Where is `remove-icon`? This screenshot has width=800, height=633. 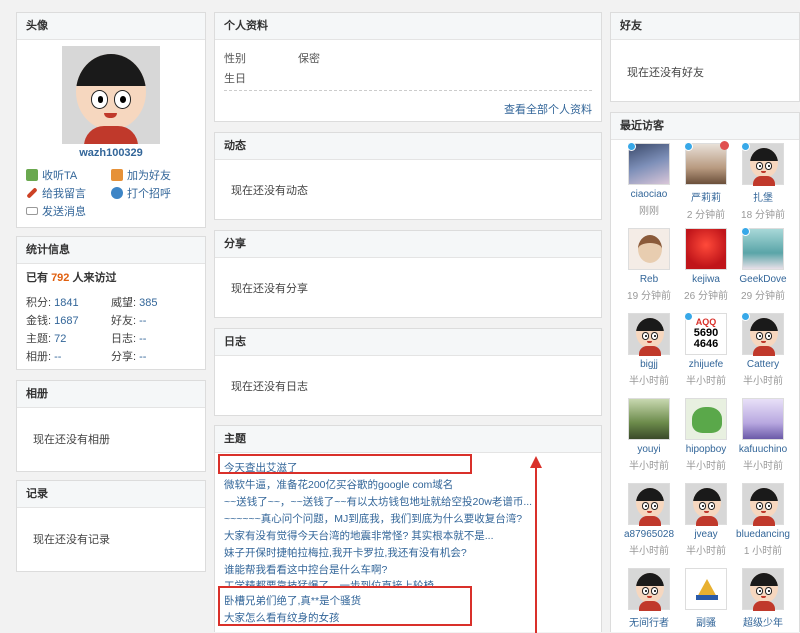
remove-icon is located at coordinates (724, 145).